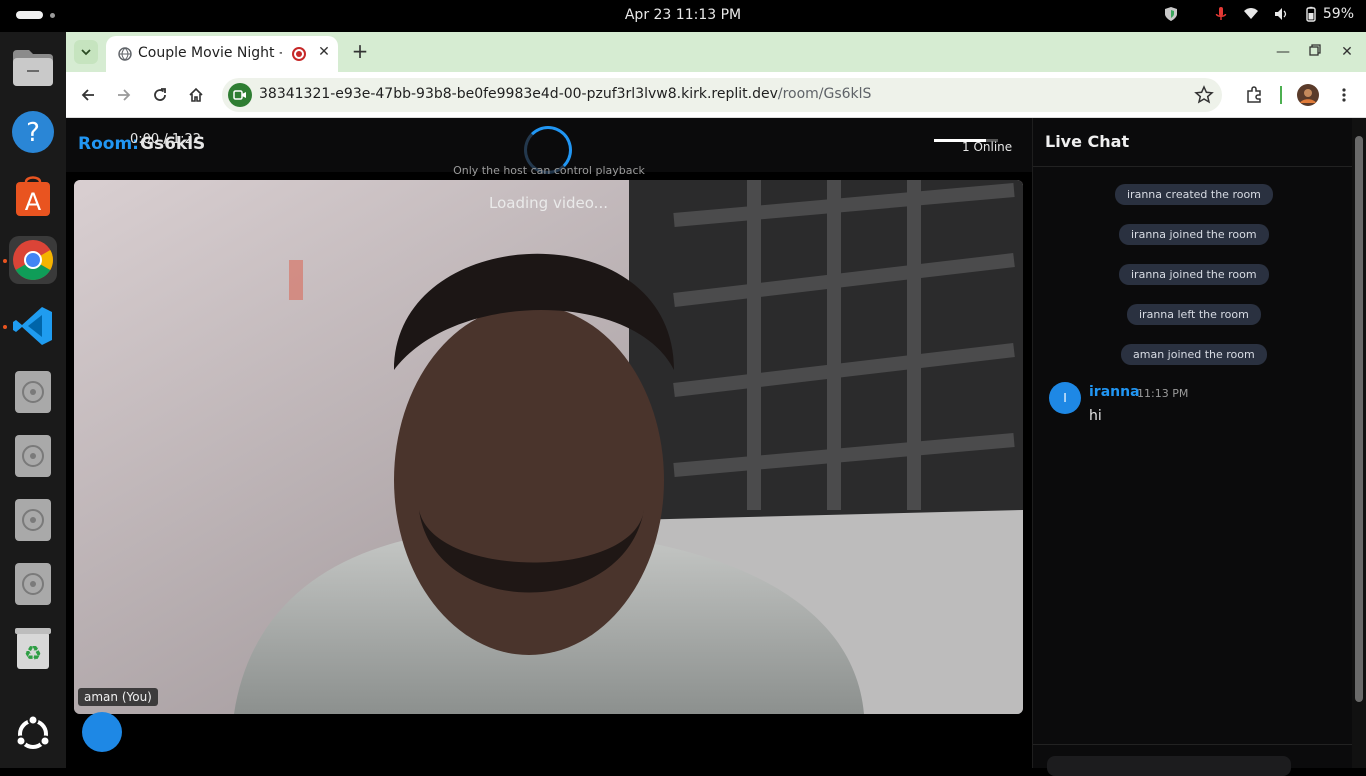  I want to click on message-avatar: I, so click(1065, 398).